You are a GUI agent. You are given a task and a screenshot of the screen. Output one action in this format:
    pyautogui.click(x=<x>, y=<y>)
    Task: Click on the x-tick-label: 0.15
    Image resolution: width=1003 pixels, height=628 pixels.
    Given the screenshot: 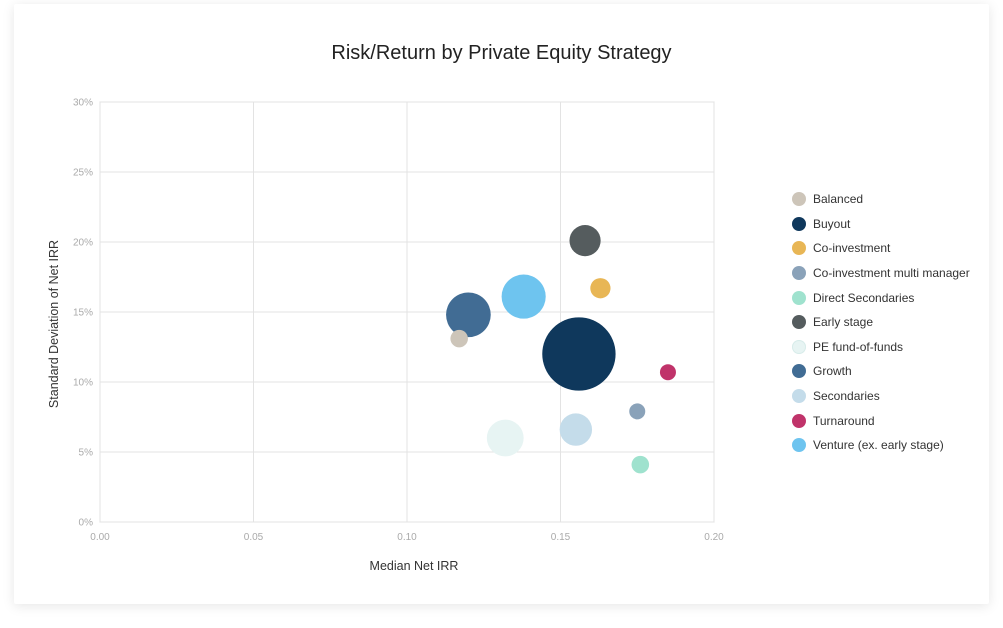 What is the action you would take?
    pyautogui.click(x=561, y=537)
    